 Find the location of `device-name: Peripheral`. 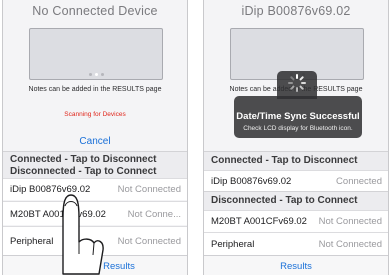

device-name: Peripheral is located at coordinates (233, 244).